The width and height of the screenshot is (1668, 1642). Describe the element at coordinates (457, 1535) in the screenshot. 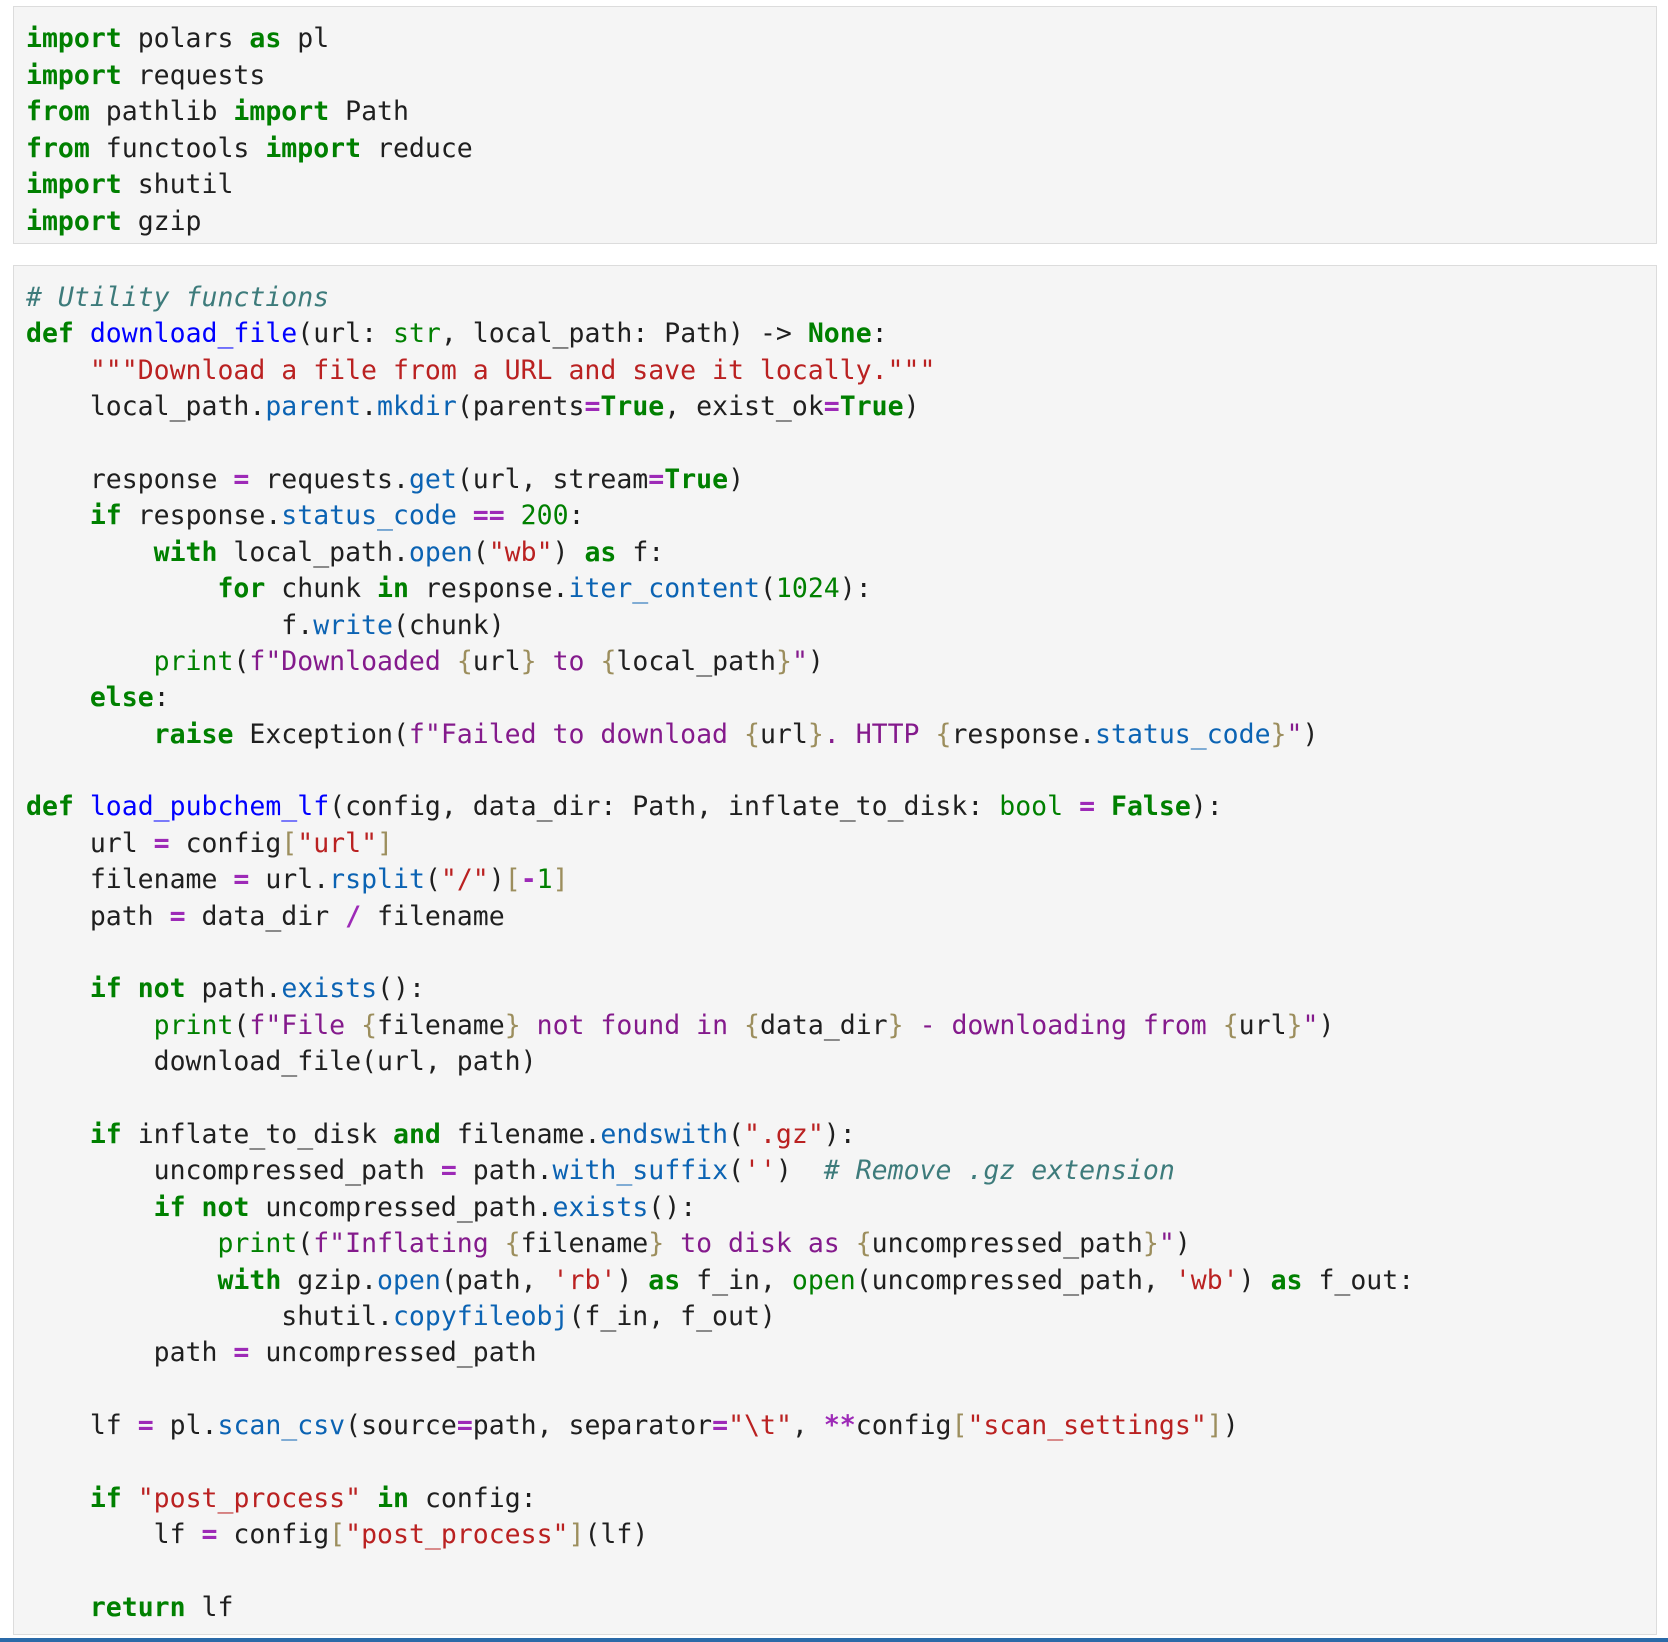

I see `string-token: "post_process"` at that location.